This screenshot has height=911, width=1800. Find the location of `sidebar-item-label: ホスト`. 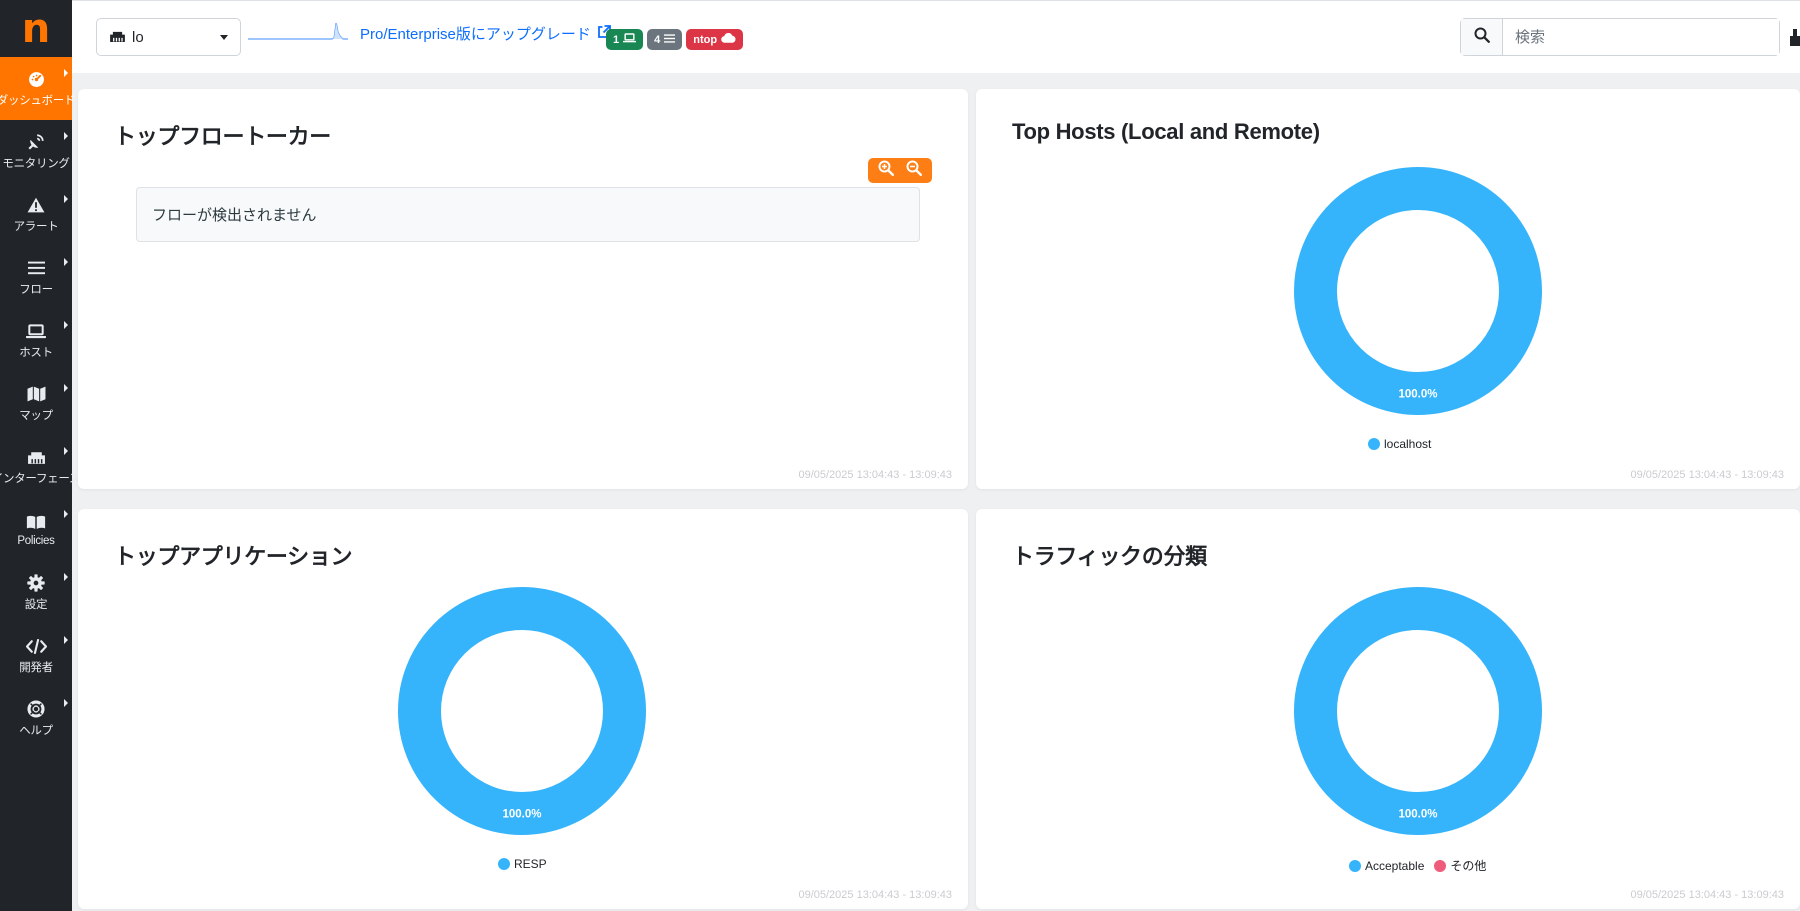

sidebar-item-label: ホスト is located at coordinates (36, 353).